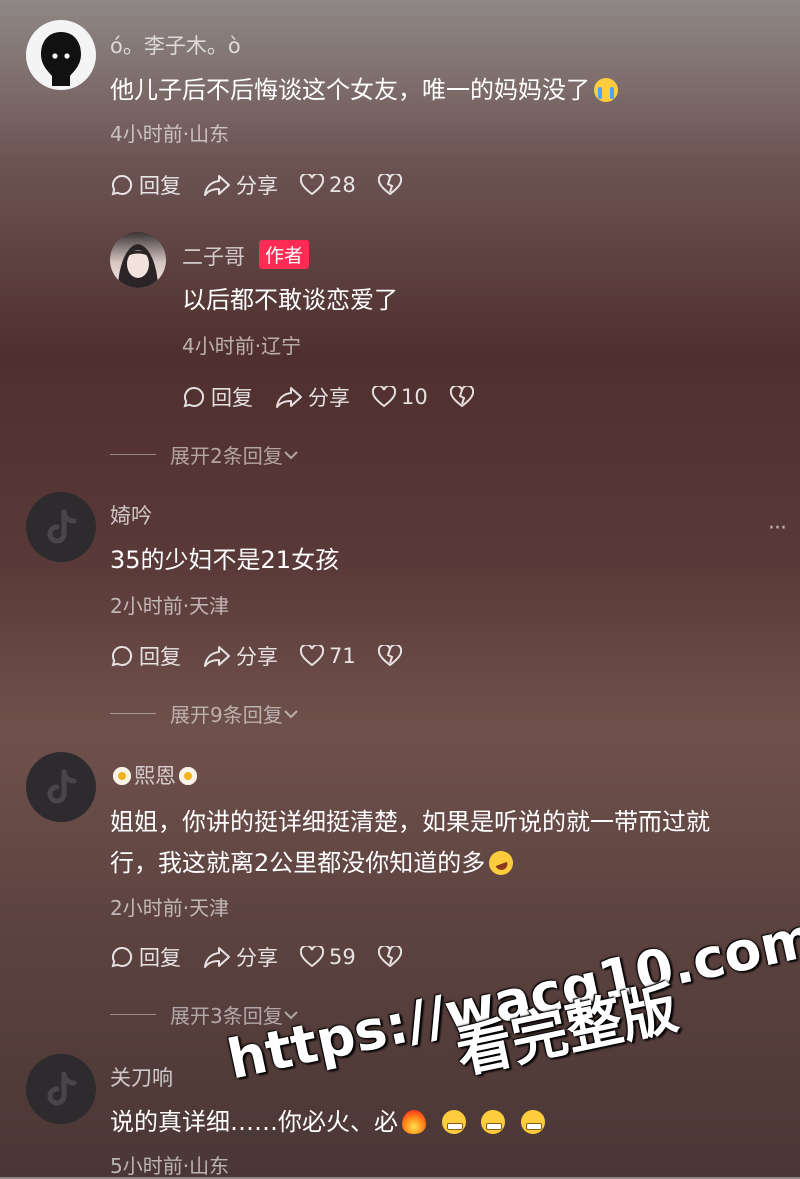 This screenshot has width=800, height=1179. What do you see at coordinates (328, 656) in the screenshot?
I see `like-button: 71` at bounding box center [328, 656].